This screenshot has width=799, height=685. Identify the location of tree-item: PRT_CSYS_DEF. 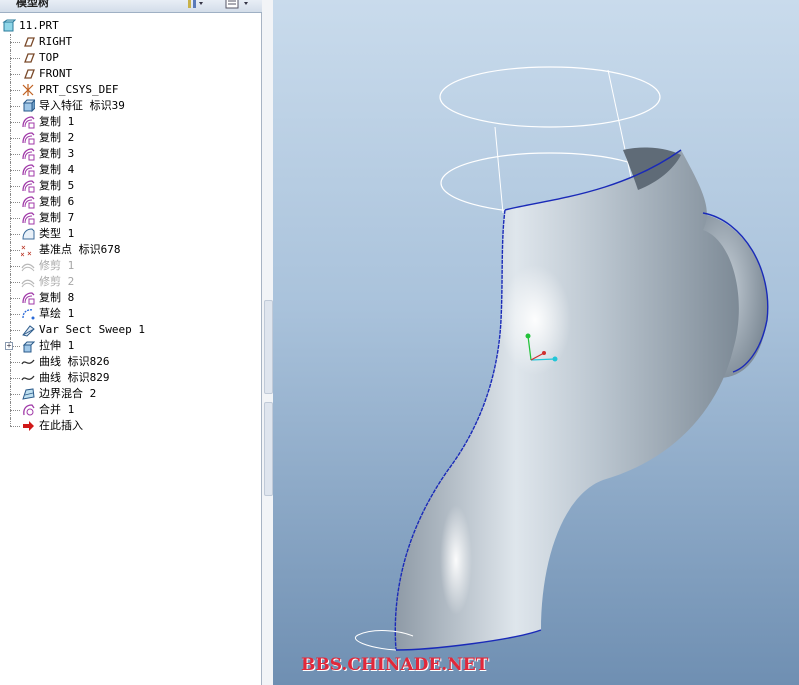
(131, 90).